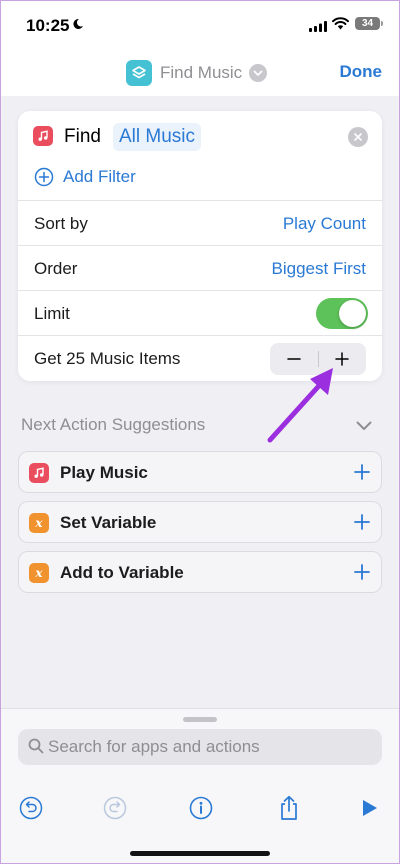  I want to click on suggestion-set-variable: x Set Variable, so click(200, 522).